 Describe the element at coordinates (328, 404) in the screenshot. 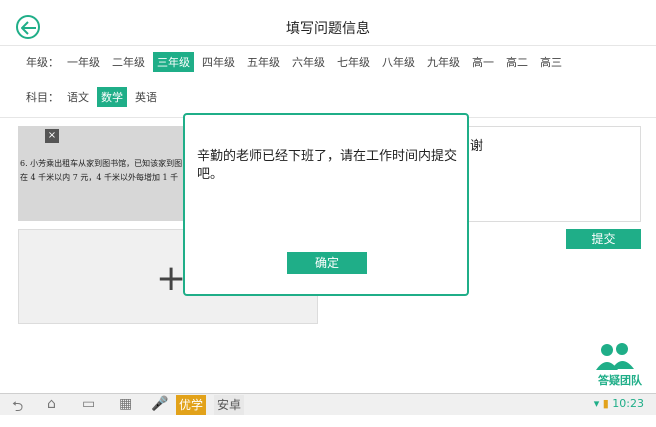

I see `system-navbar: ⮌ ⌂ ▭ ▦ 🎤 优学 安卓 ▾ ▮ 10:23` at that location.